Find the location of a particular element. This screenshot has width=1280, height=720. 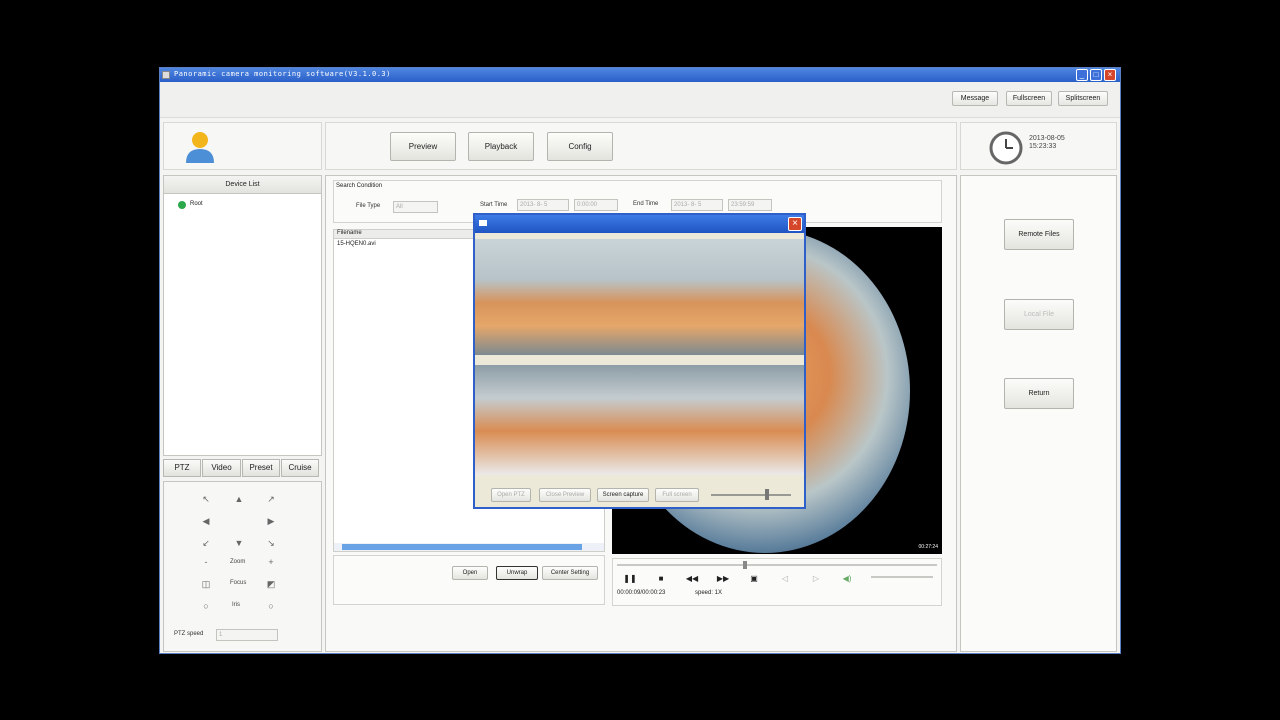

config-button: Config is located at coordinates (580, 146).